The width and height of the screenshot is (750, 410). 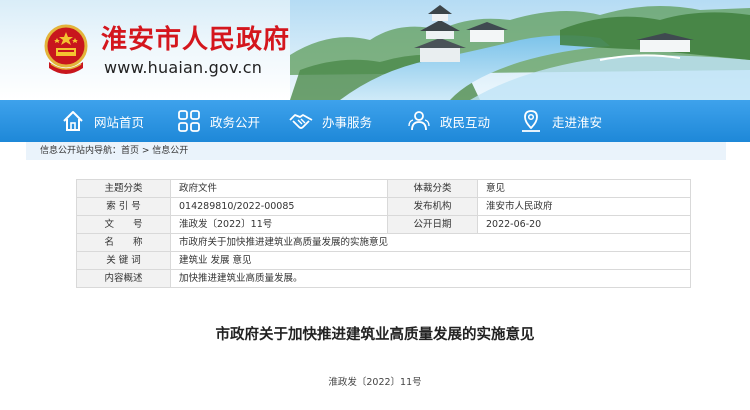 I want to click on nav-label-about-huaian: 走进淮安, so click(x=577, y=122).